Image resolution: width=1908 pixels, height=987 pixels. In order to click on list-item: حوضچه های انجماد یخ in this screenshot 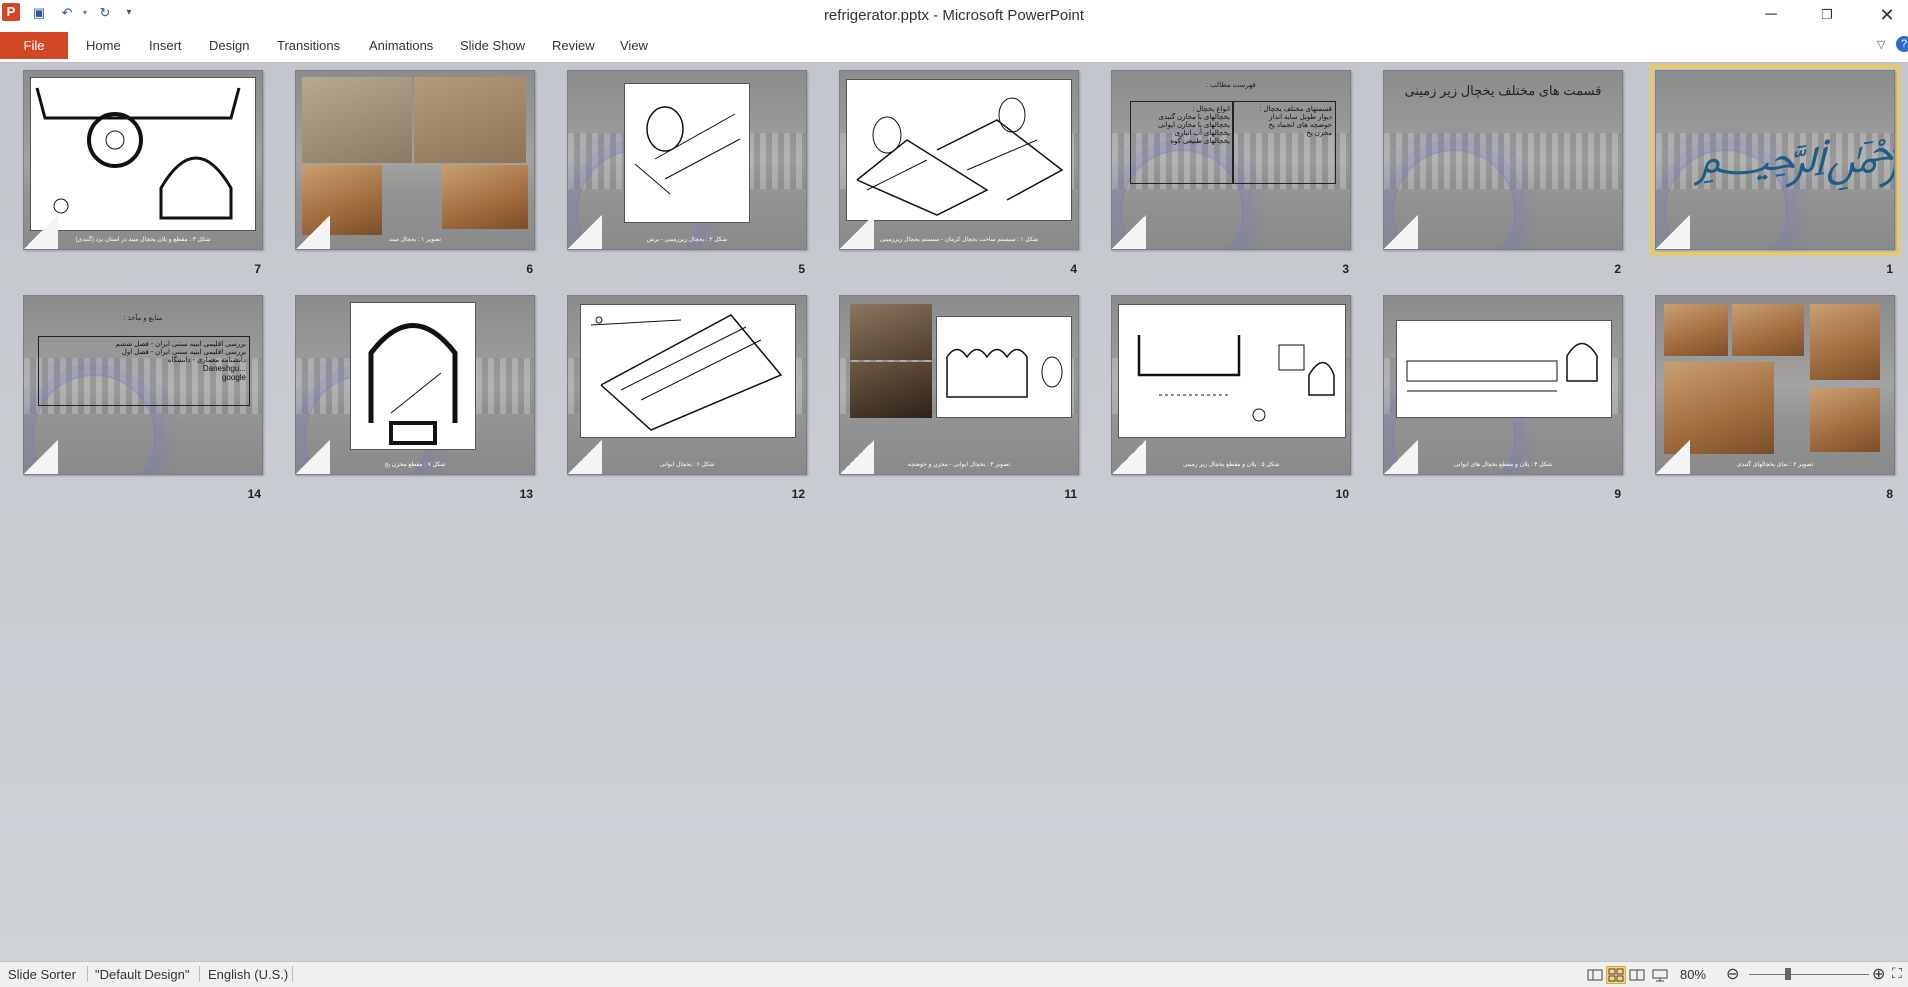, I will do `click(1300, 125)`.